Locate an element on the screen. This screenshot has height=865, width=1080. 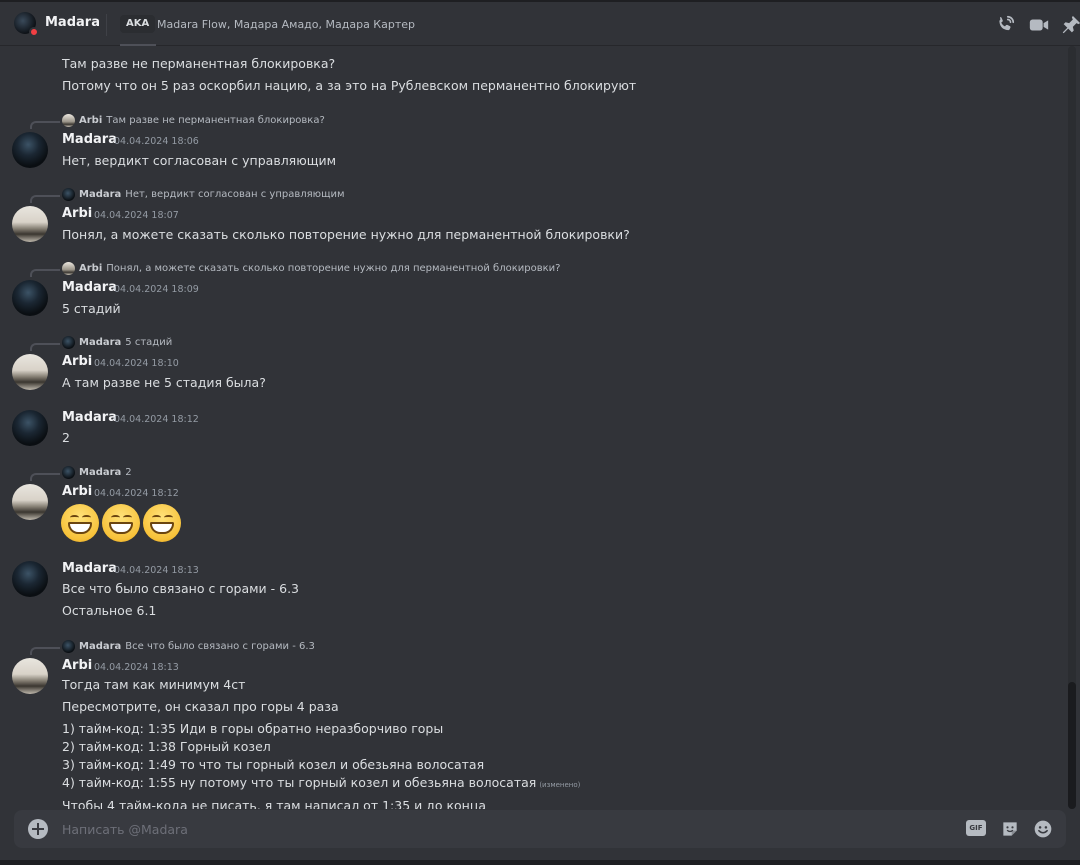
pin-icon is located at coordinates (1070, 25).